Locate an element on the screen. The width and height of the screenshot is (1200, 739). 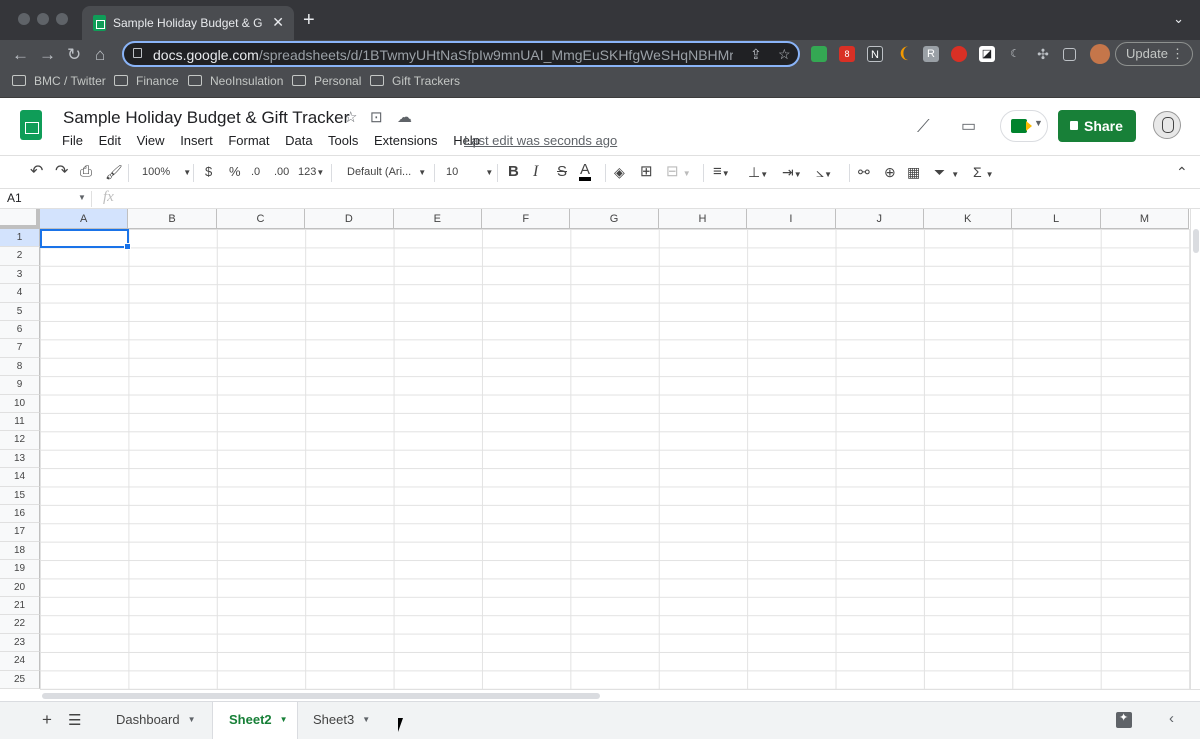
sheet-tab-dashboard: Dashboard▼ is located at coordinates (156, 720).